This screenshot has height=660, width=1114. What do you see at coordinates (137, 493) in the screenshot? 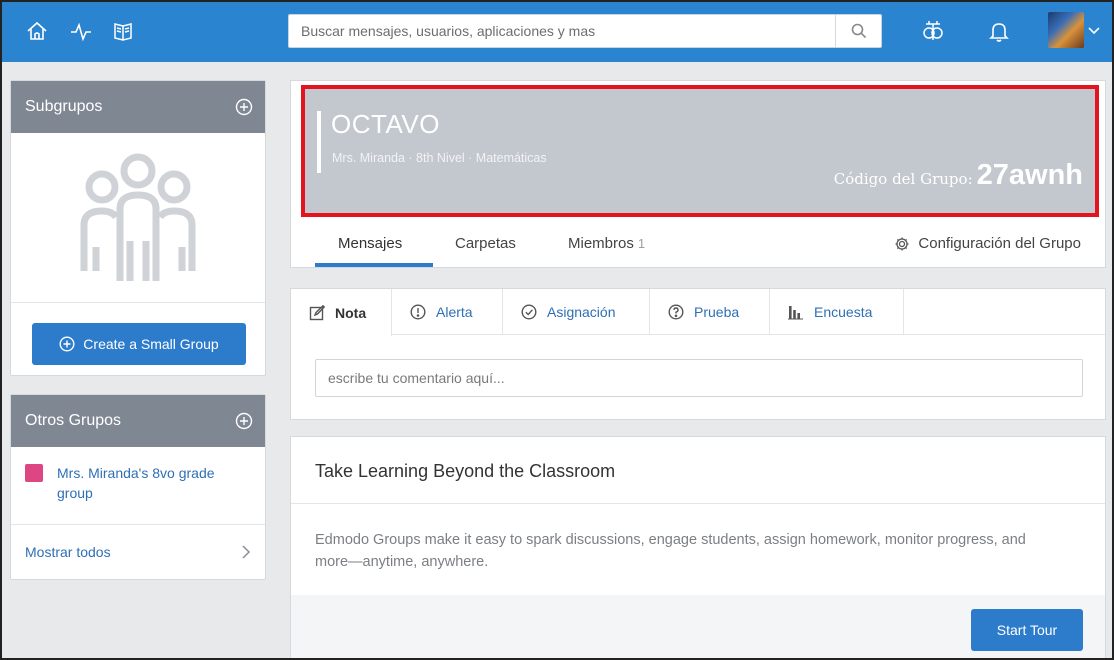
I see `group-link: Mrs. Miranda's 8vo grade group` at bounding box center [137, 493].